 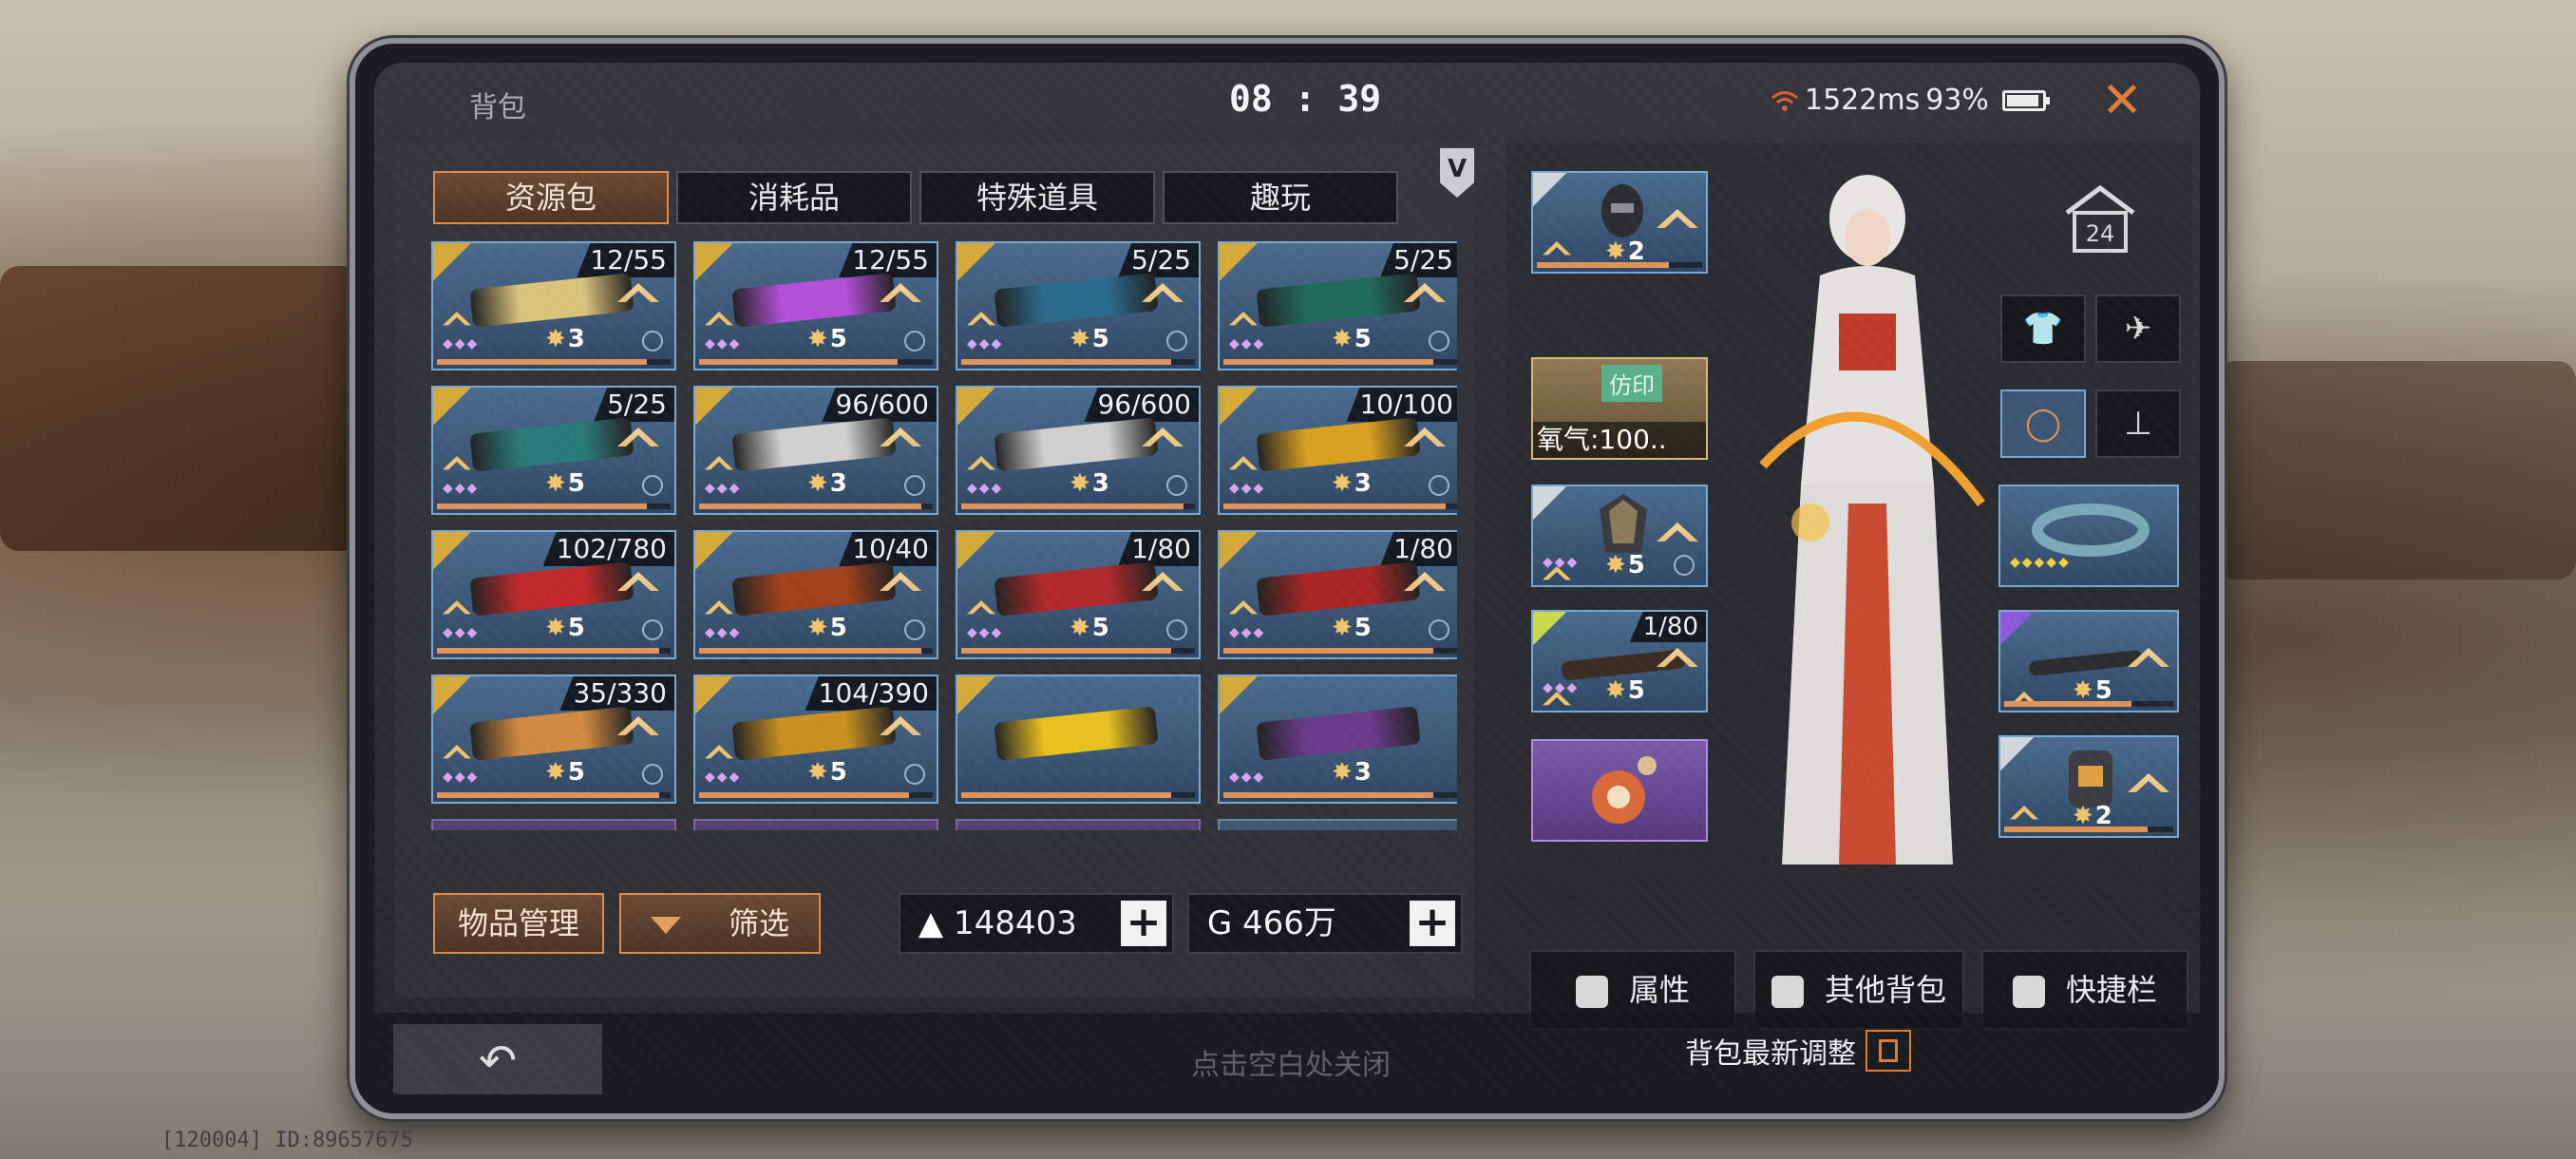 What do you see at coordinates (1280, 197) in the screenshot?
I see `tab-fun: 趣玩` at bounding box center [1280, 197].